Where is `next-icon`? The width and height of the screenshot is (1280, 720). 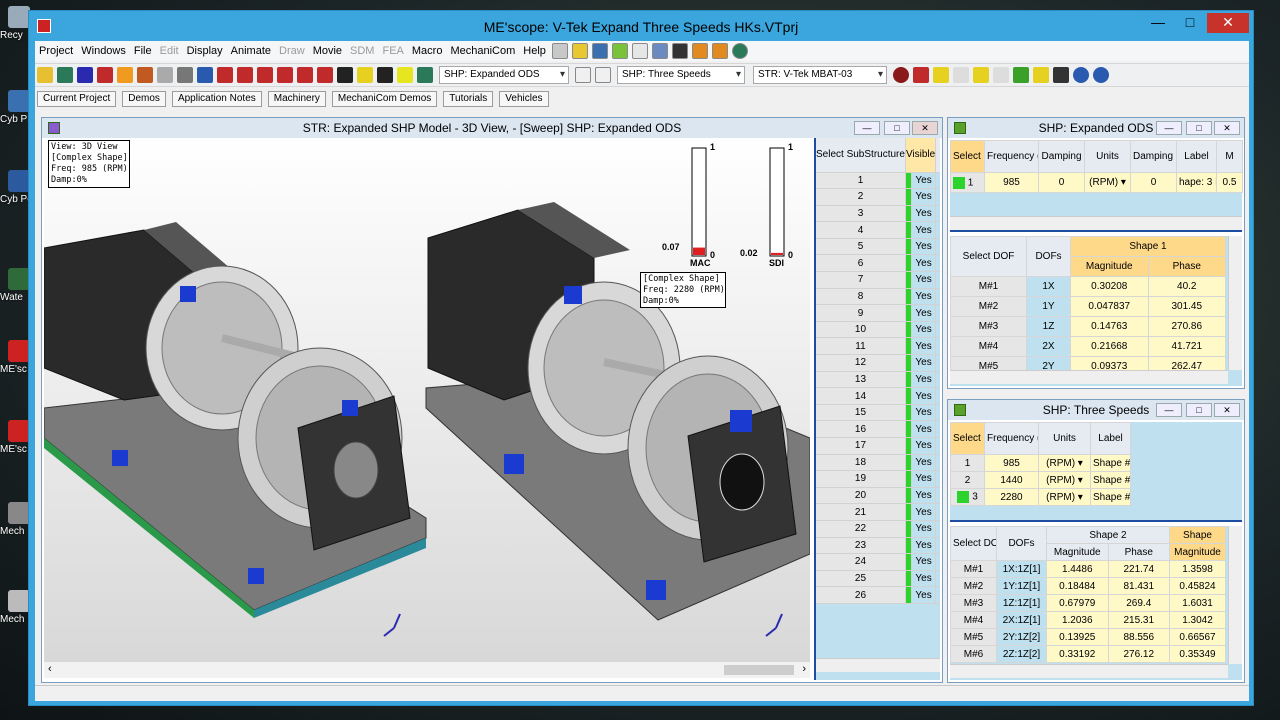 next-icon is located at coordinates (603, 75).